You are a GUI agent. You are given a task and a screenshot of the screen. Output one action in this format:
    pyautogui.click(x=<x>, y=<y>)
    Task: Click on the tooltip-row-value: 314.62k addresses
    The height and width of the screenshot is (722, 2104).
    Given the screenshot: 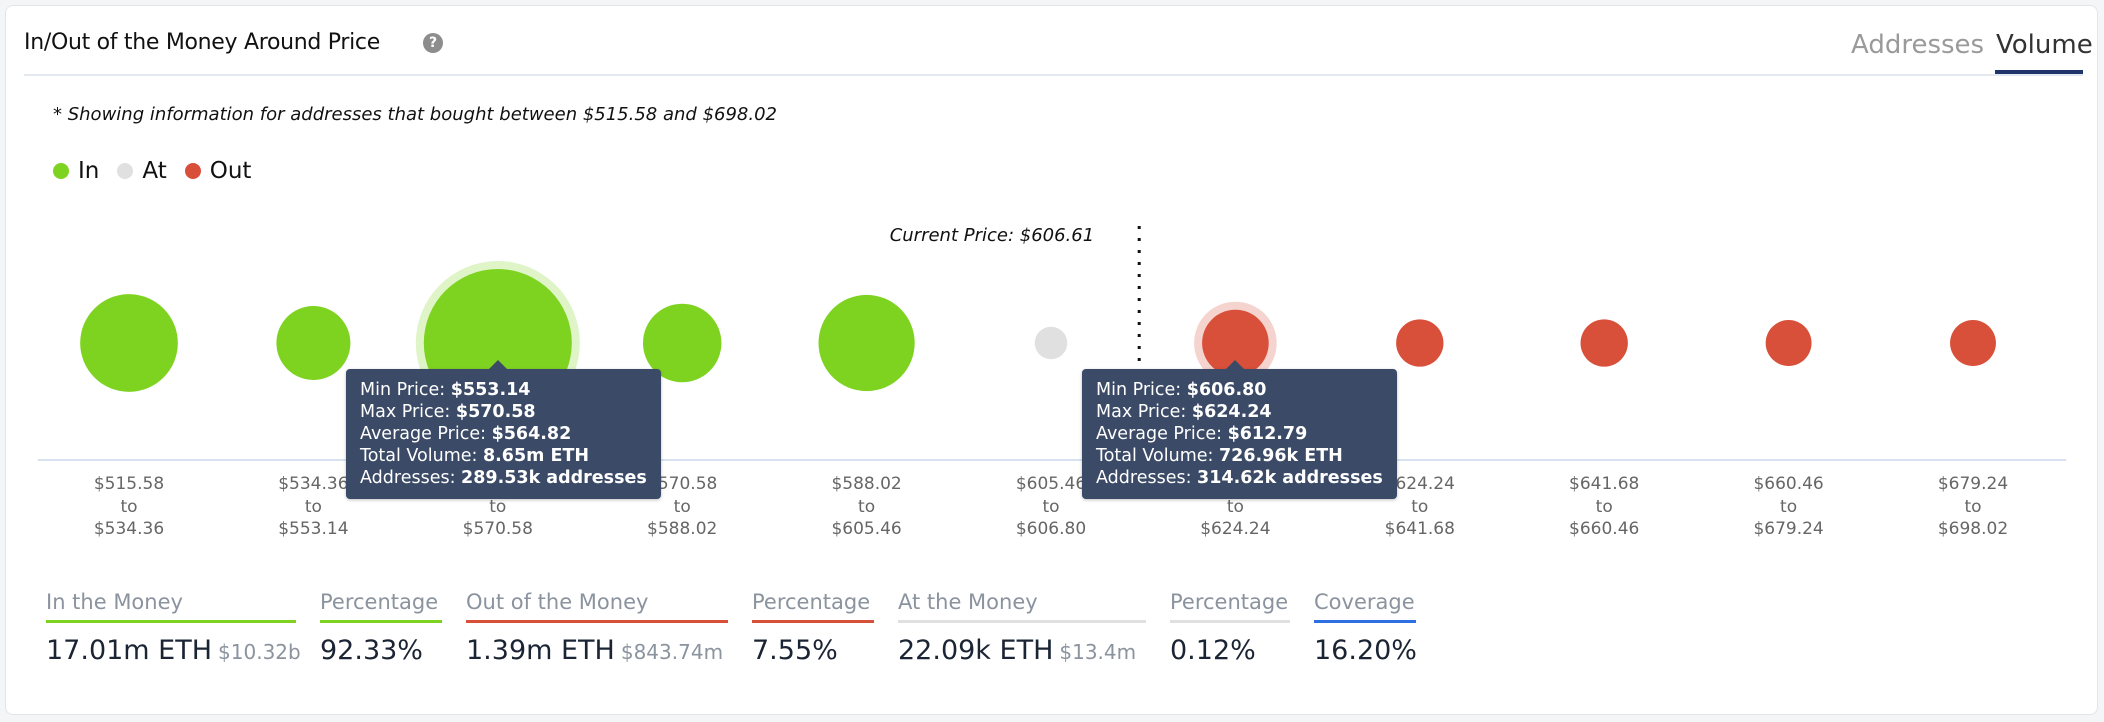 What is the action you would take?
    pyautogui.click(x=1290, y=478)
    